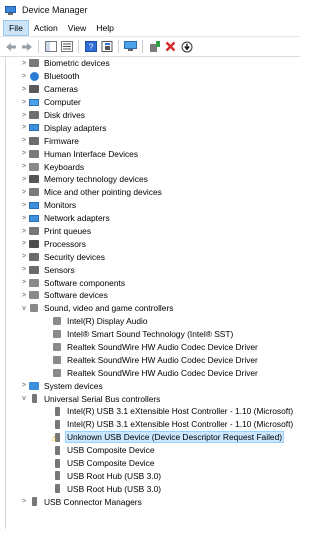 This screenshot has height=541, width=320. Describe the element at coordinates (26, 46) in the screenshot. I see `forward-arrow-icon` at that location.